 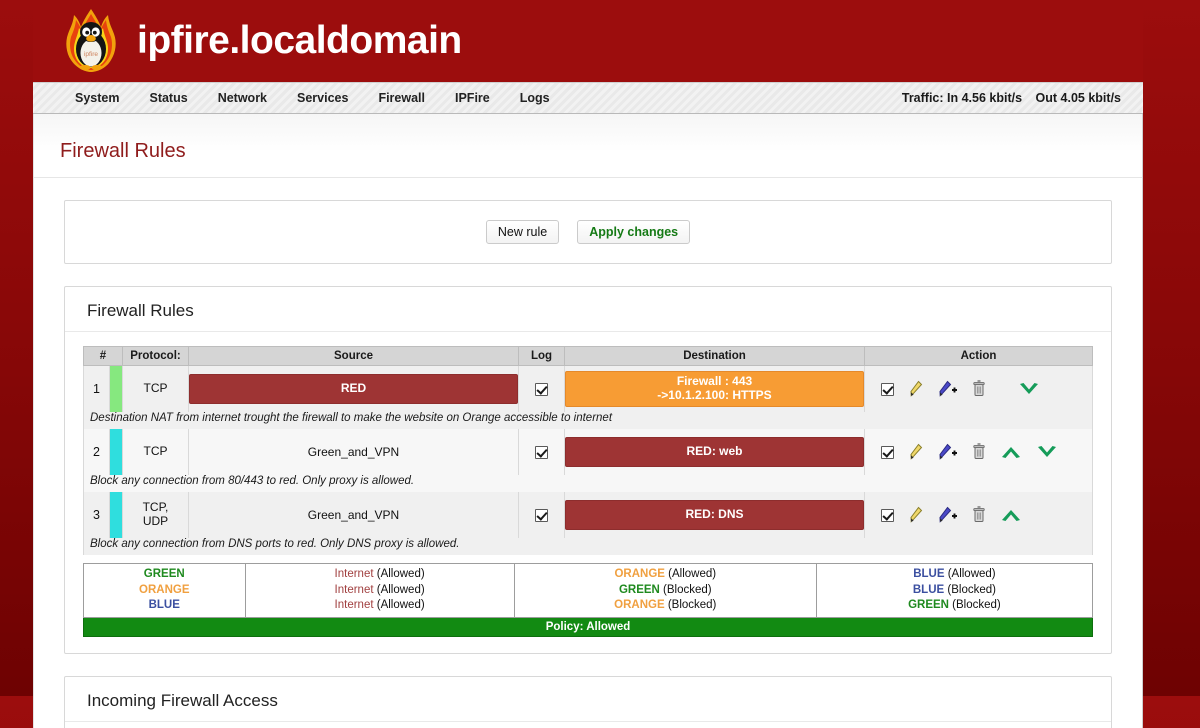 What do you see at coordinates (178, 98) in the screenshot?
I see `nav-item-status: Status` at bounding box center [178, 98].